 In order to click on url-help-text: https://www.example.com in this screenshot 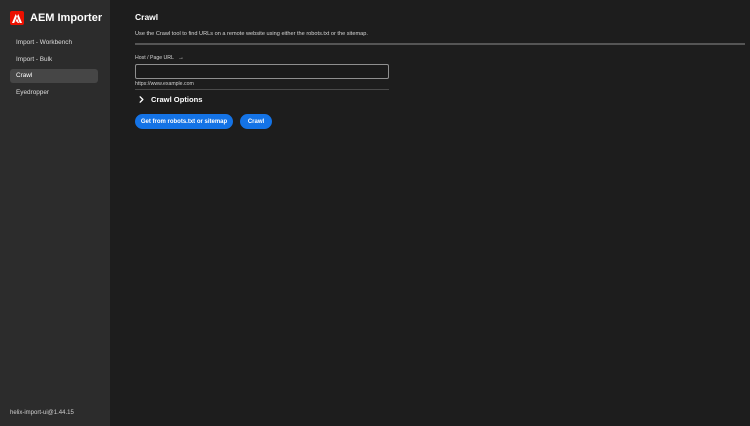, I will do `click(164, 84)`.